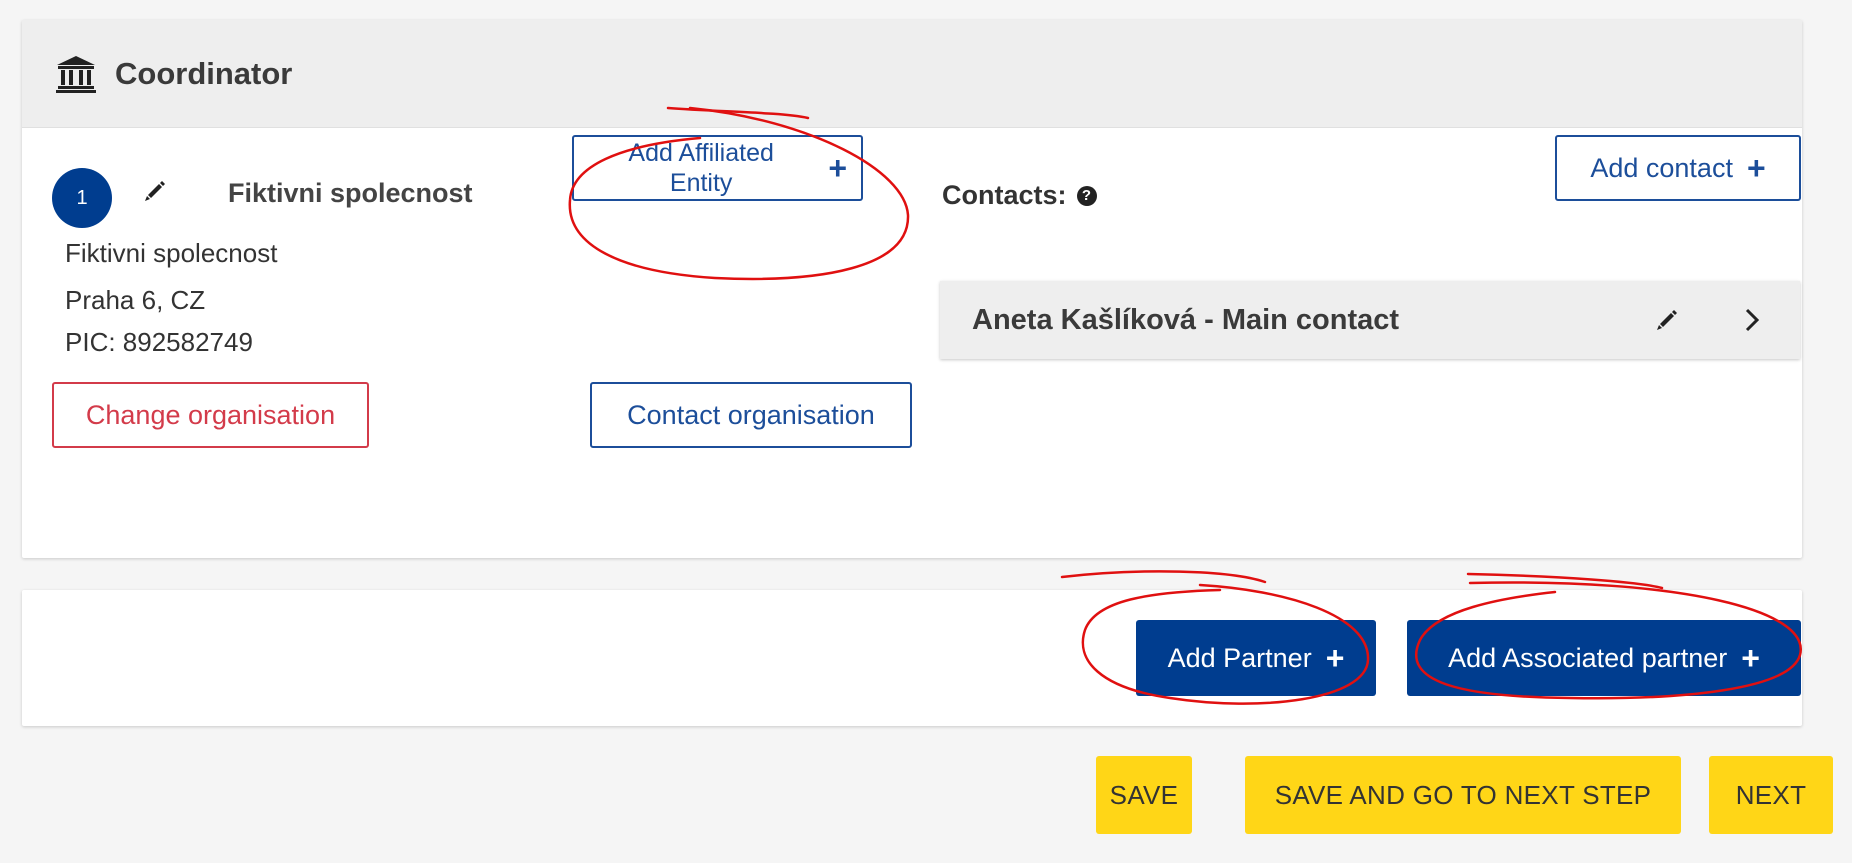 This screenshot has height=863, width=1852. What do you see at coordinates (1186, 319) in the screenshot?
I see `contact-name: Aneta Kašlíková - Main contact` at bounding box center [1186, 319].